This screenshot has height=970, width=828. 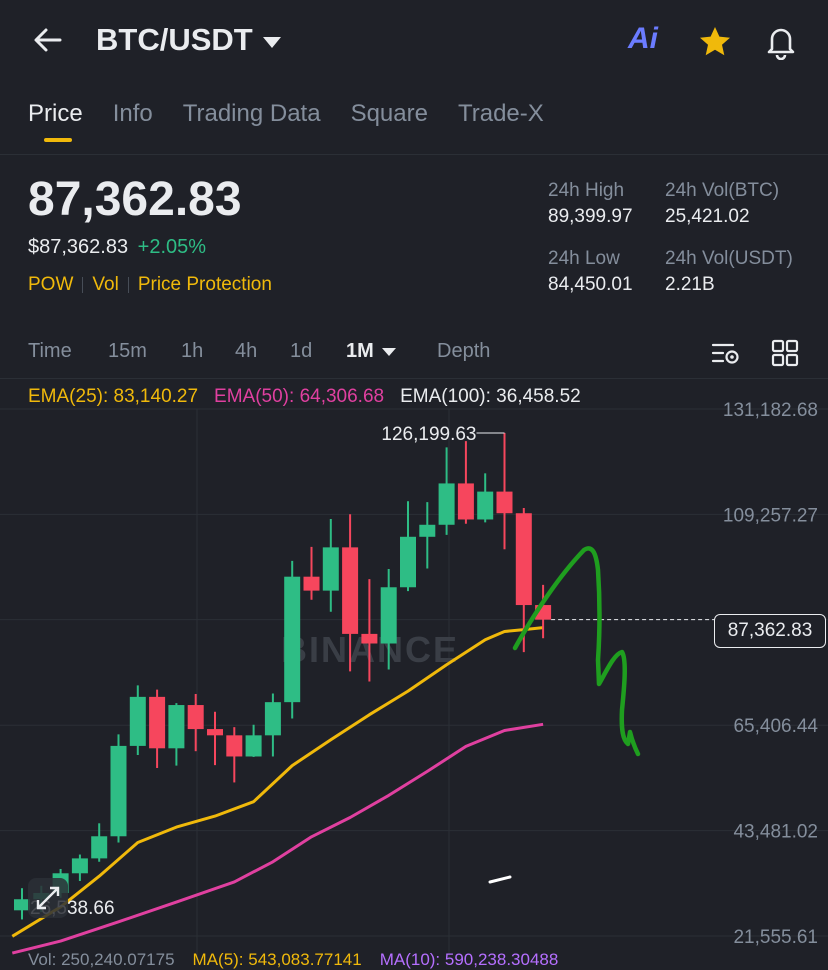 I want to click on timeframe-1m-selector: 1M, so click(x=391, y=351).